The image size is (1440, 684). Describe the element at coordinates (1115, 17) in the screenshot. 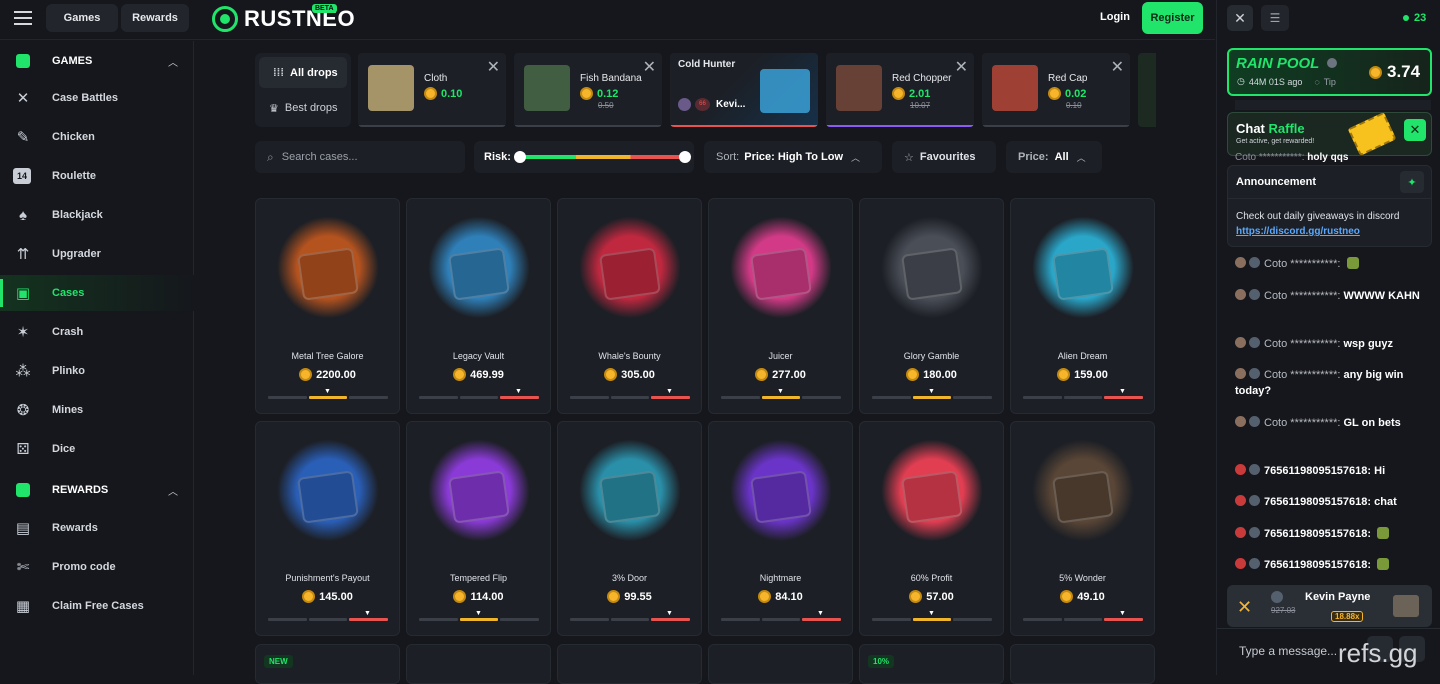

I see `login-link: Login` at that location.